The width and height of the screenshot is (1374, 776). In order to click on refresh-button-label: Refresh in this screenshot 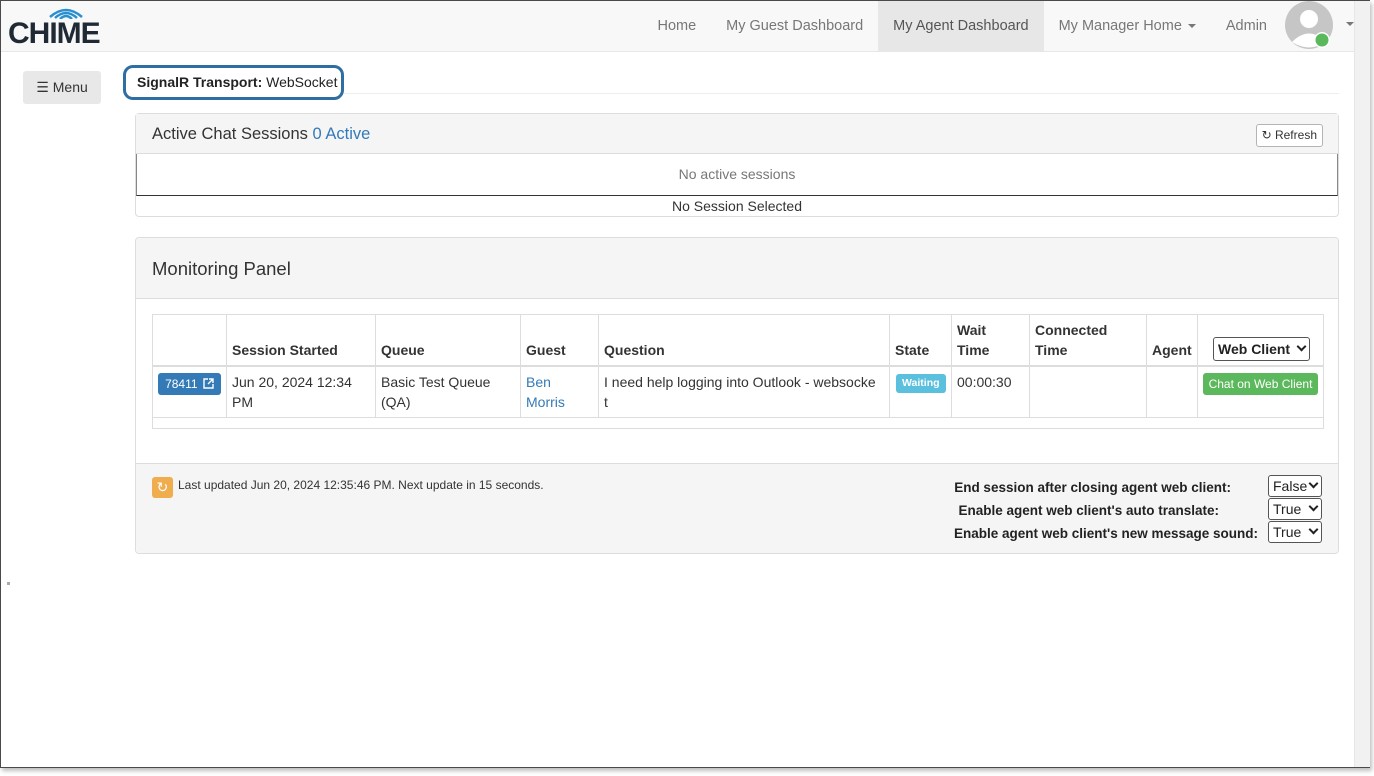, I will do `click(1295, 135)`.